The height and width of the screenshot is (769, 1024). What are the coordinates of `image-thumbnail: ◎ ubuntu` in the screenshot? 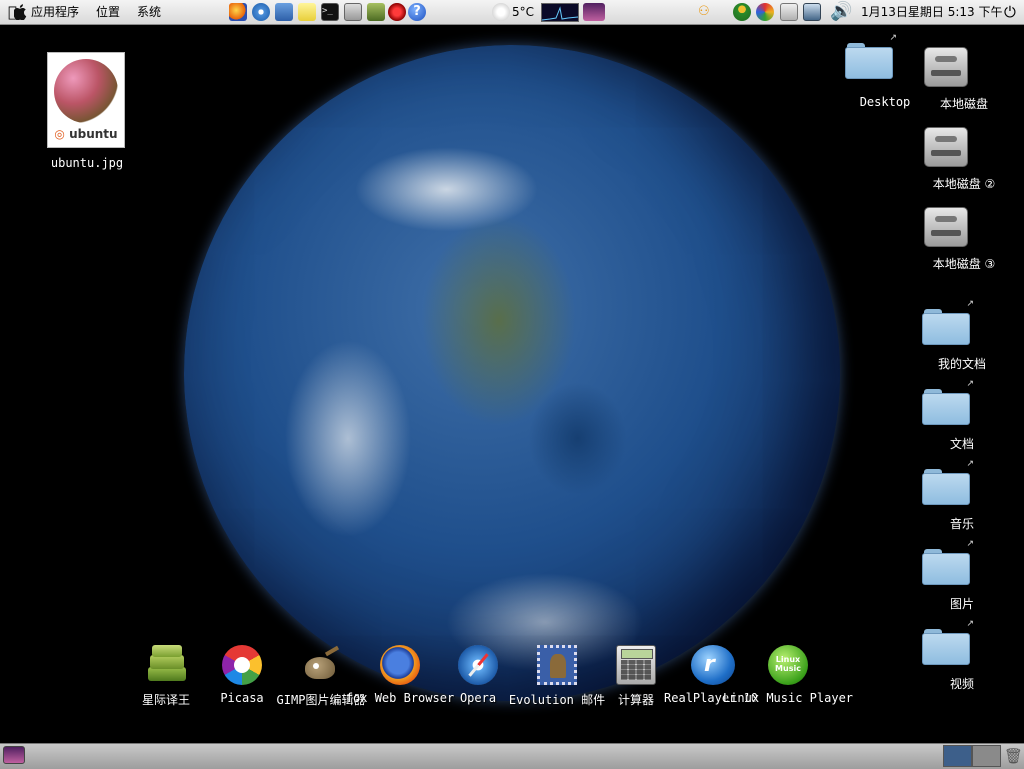 It's located at (86, 100).